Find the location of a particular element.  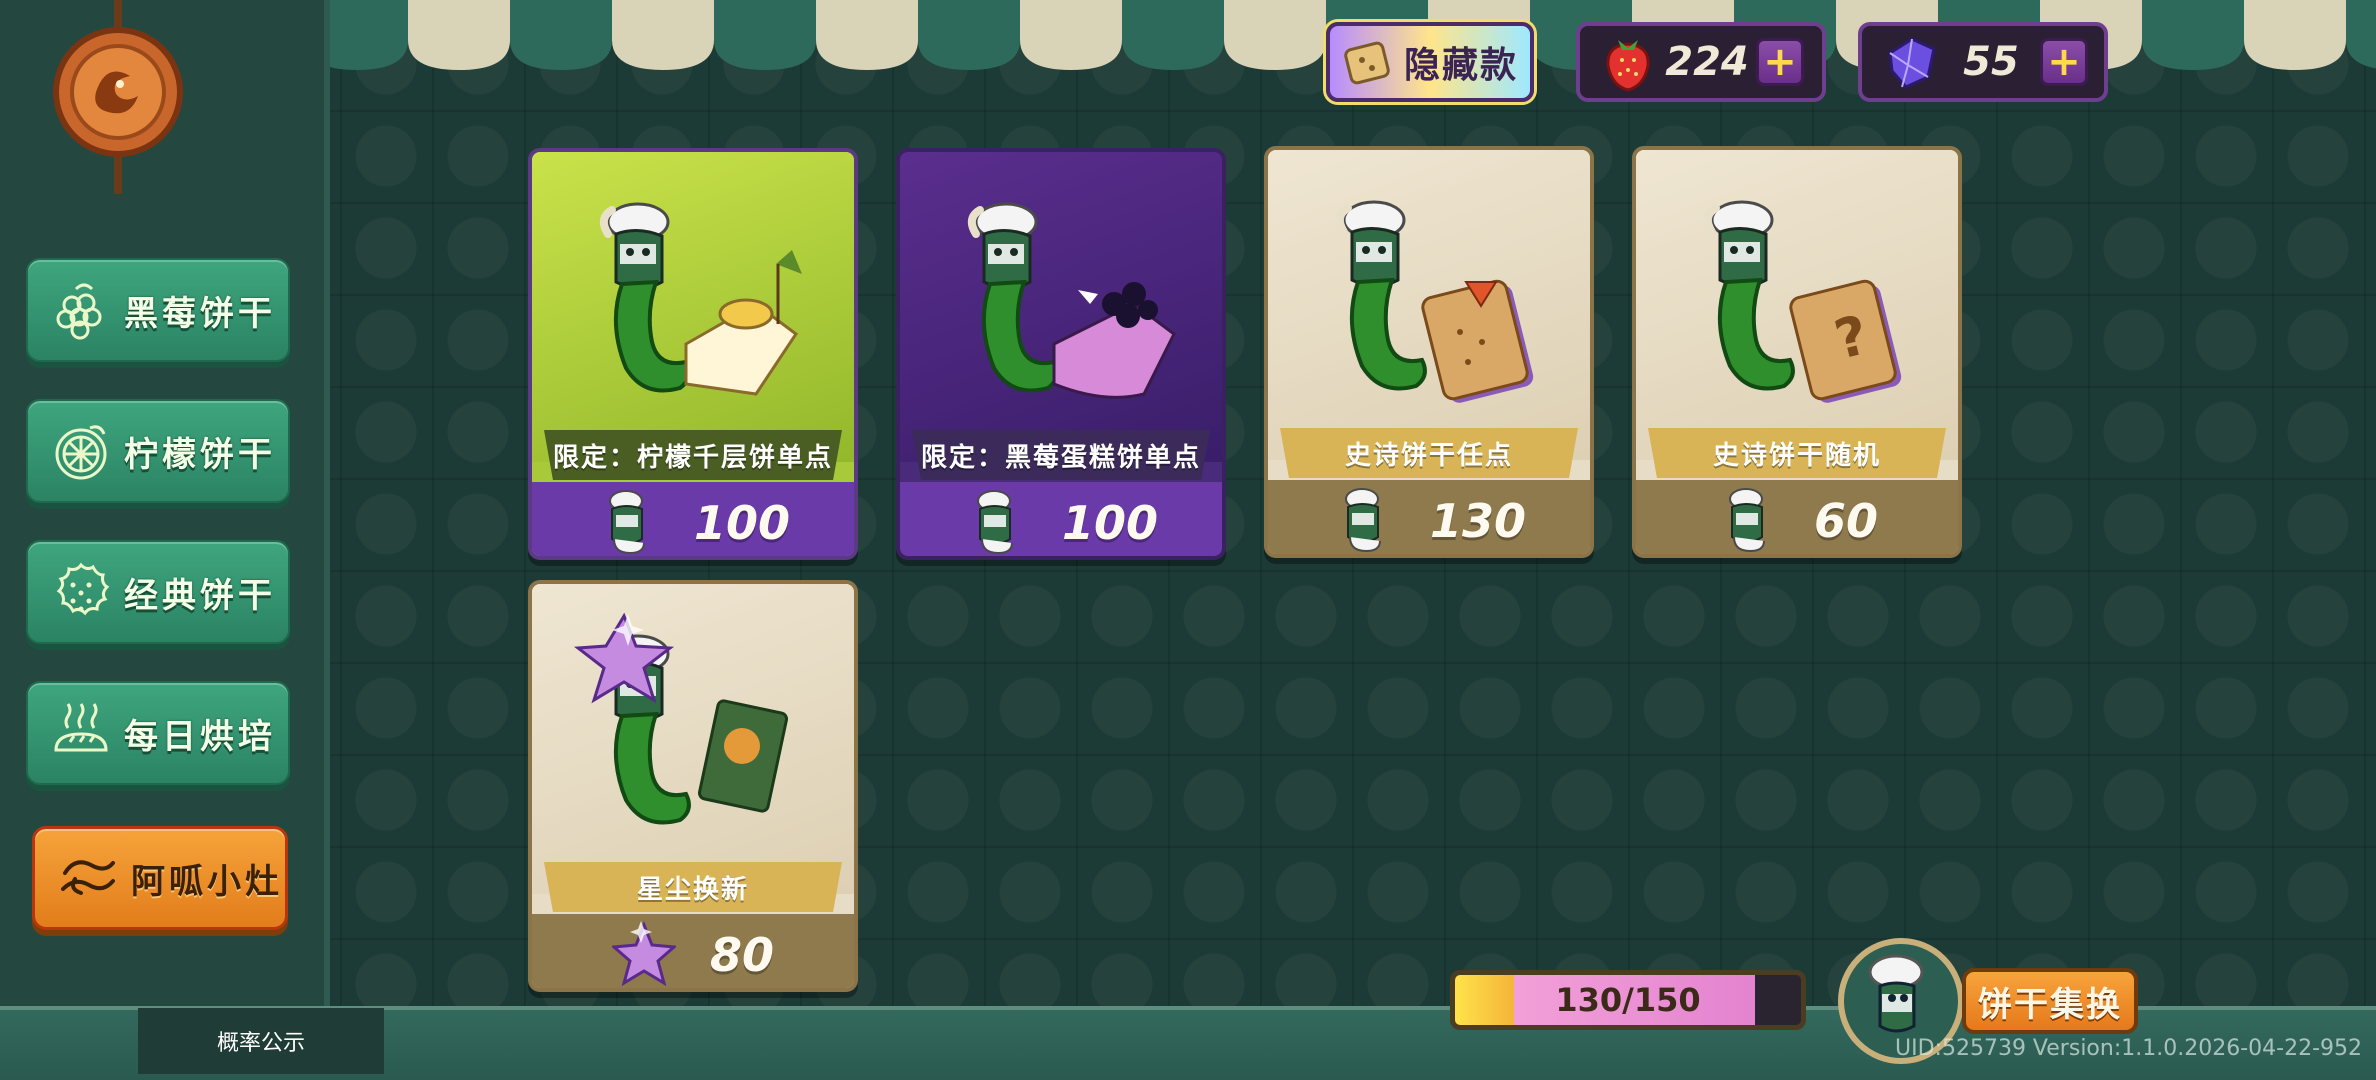

progress-text: 130/150 is located at coordinates (1628, 1000).